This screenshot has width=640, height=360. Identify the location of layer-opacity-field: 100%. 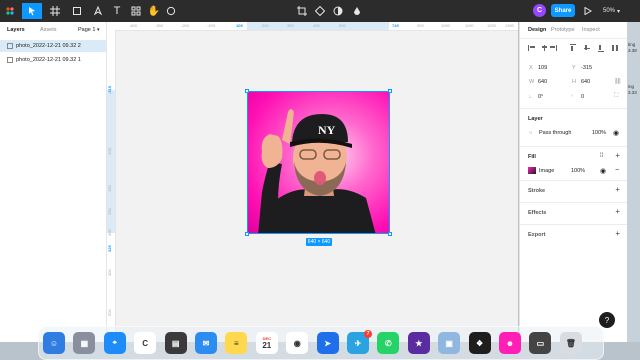
(599, 133).